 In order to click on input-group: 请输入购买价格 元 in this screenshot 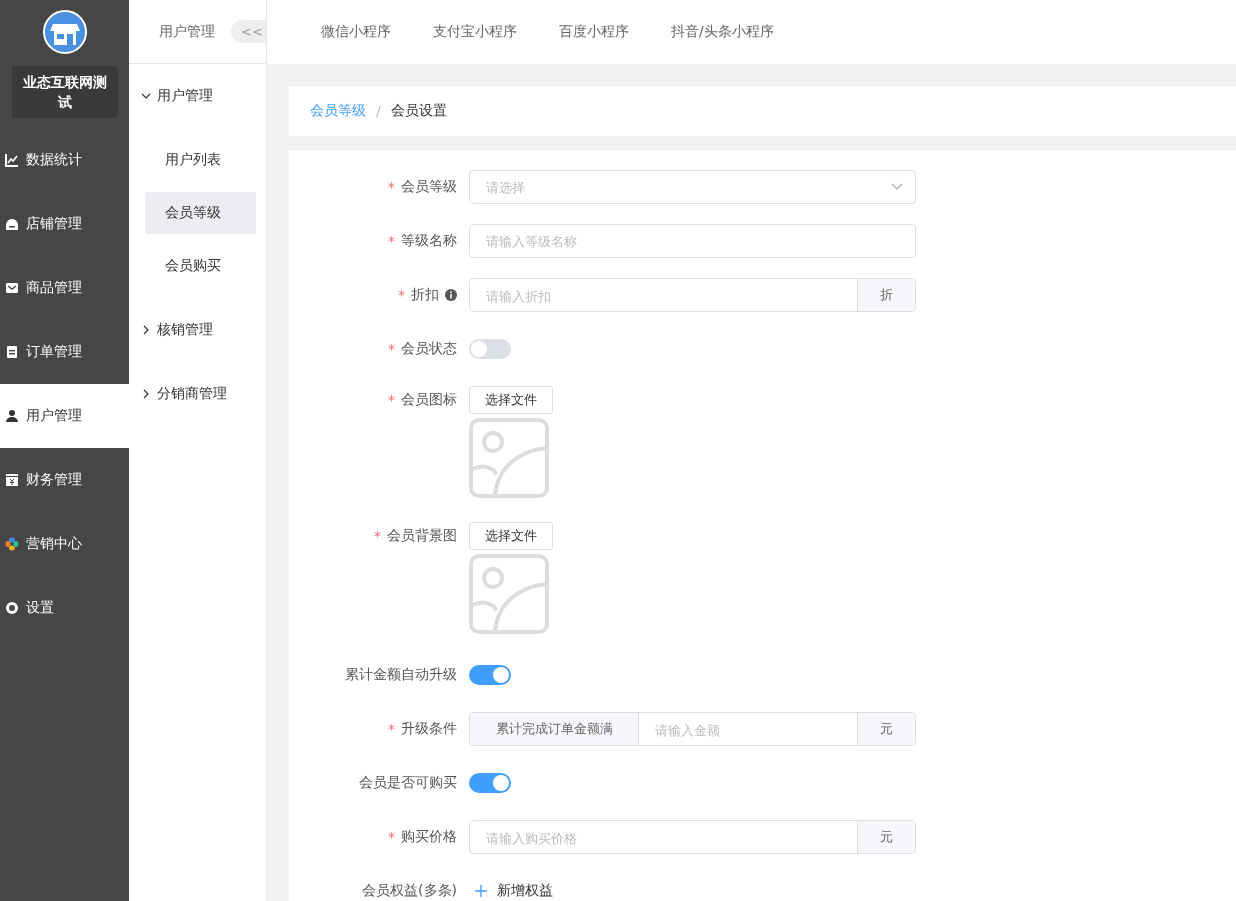, I will do `click(692, 837)`.